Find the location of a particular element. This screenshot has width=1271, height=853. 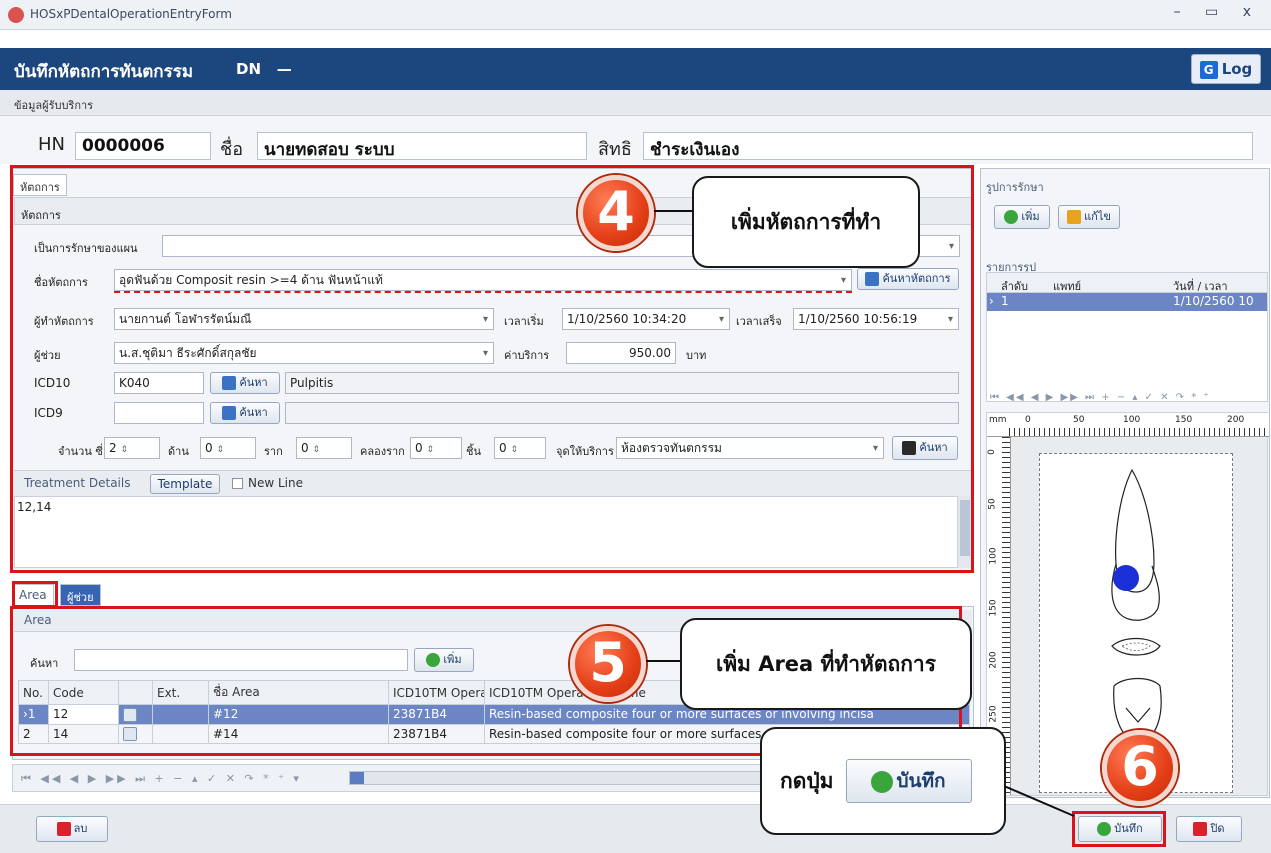

highlight-save-button is located at coordinates (1119, 829).